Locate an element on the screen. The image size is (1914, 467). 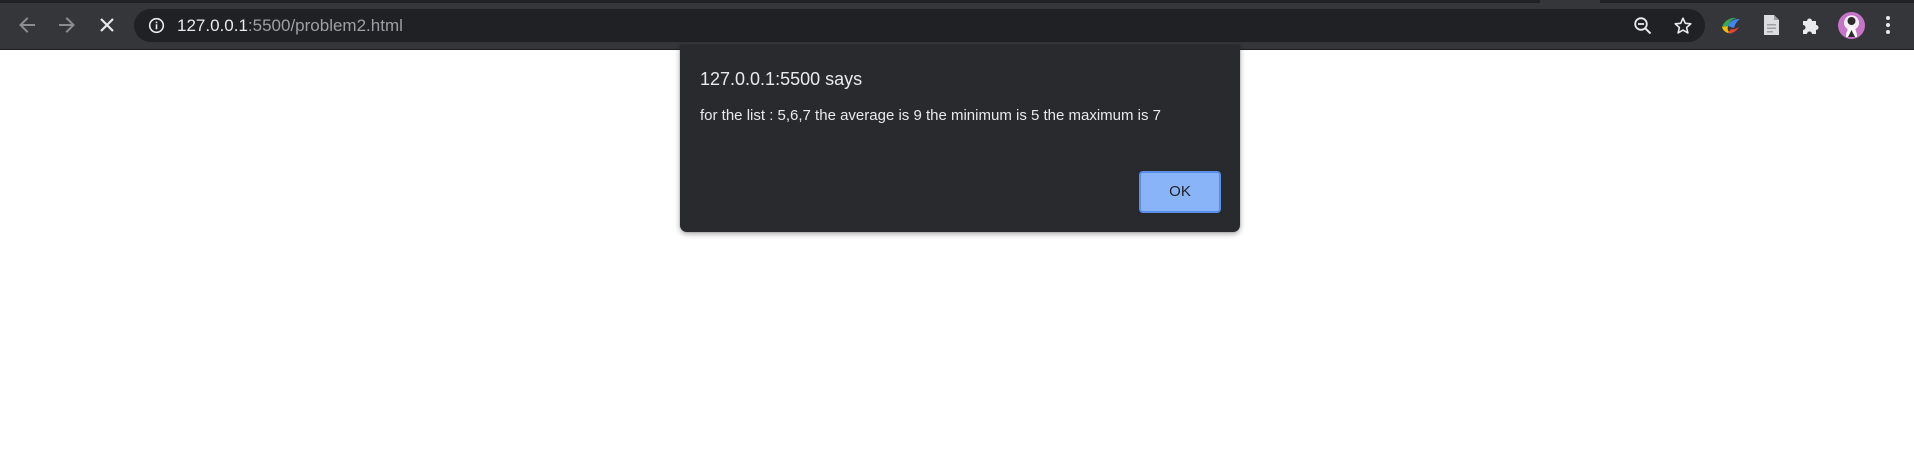
arrow-left-icon is located at coordinates (27, 25).